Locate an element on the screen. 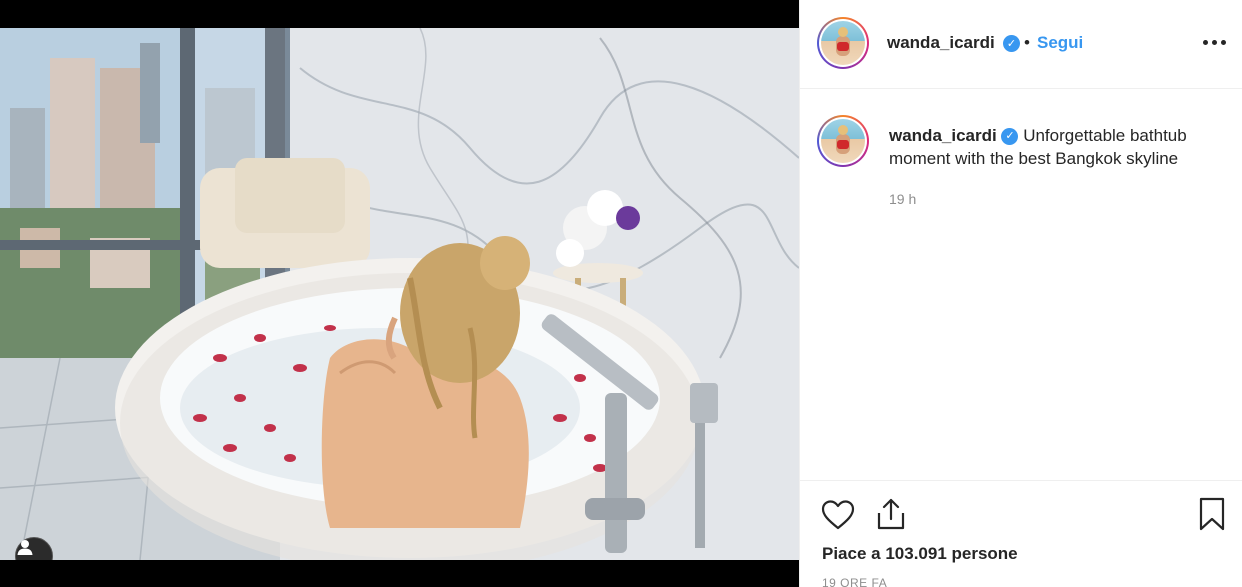 This screenshot has width=1242, height=587. heart-icon is located at coordinates (838, 515).